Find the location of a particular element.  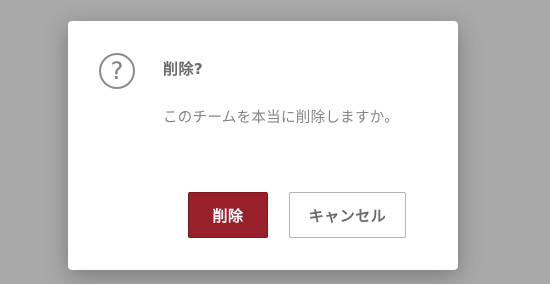

question-circle-icon: ? is located at coordinates (117, 71).